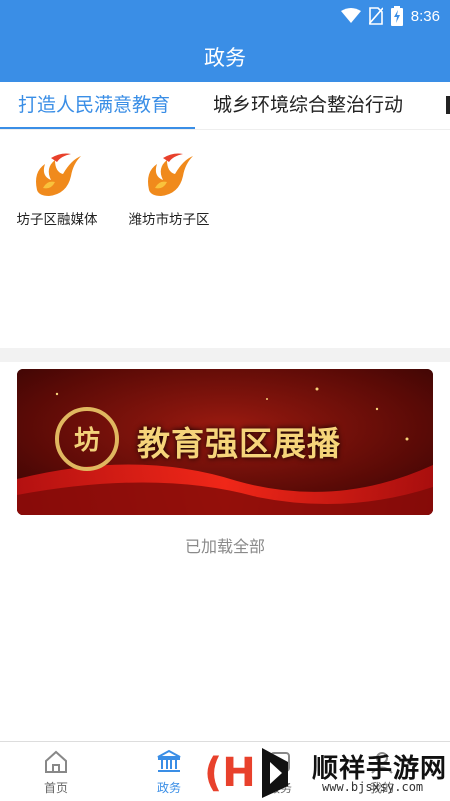 Image resolution: width=450 pixels, height=801 pixels. I want to click on no-sim-icon, so click(375, 16).